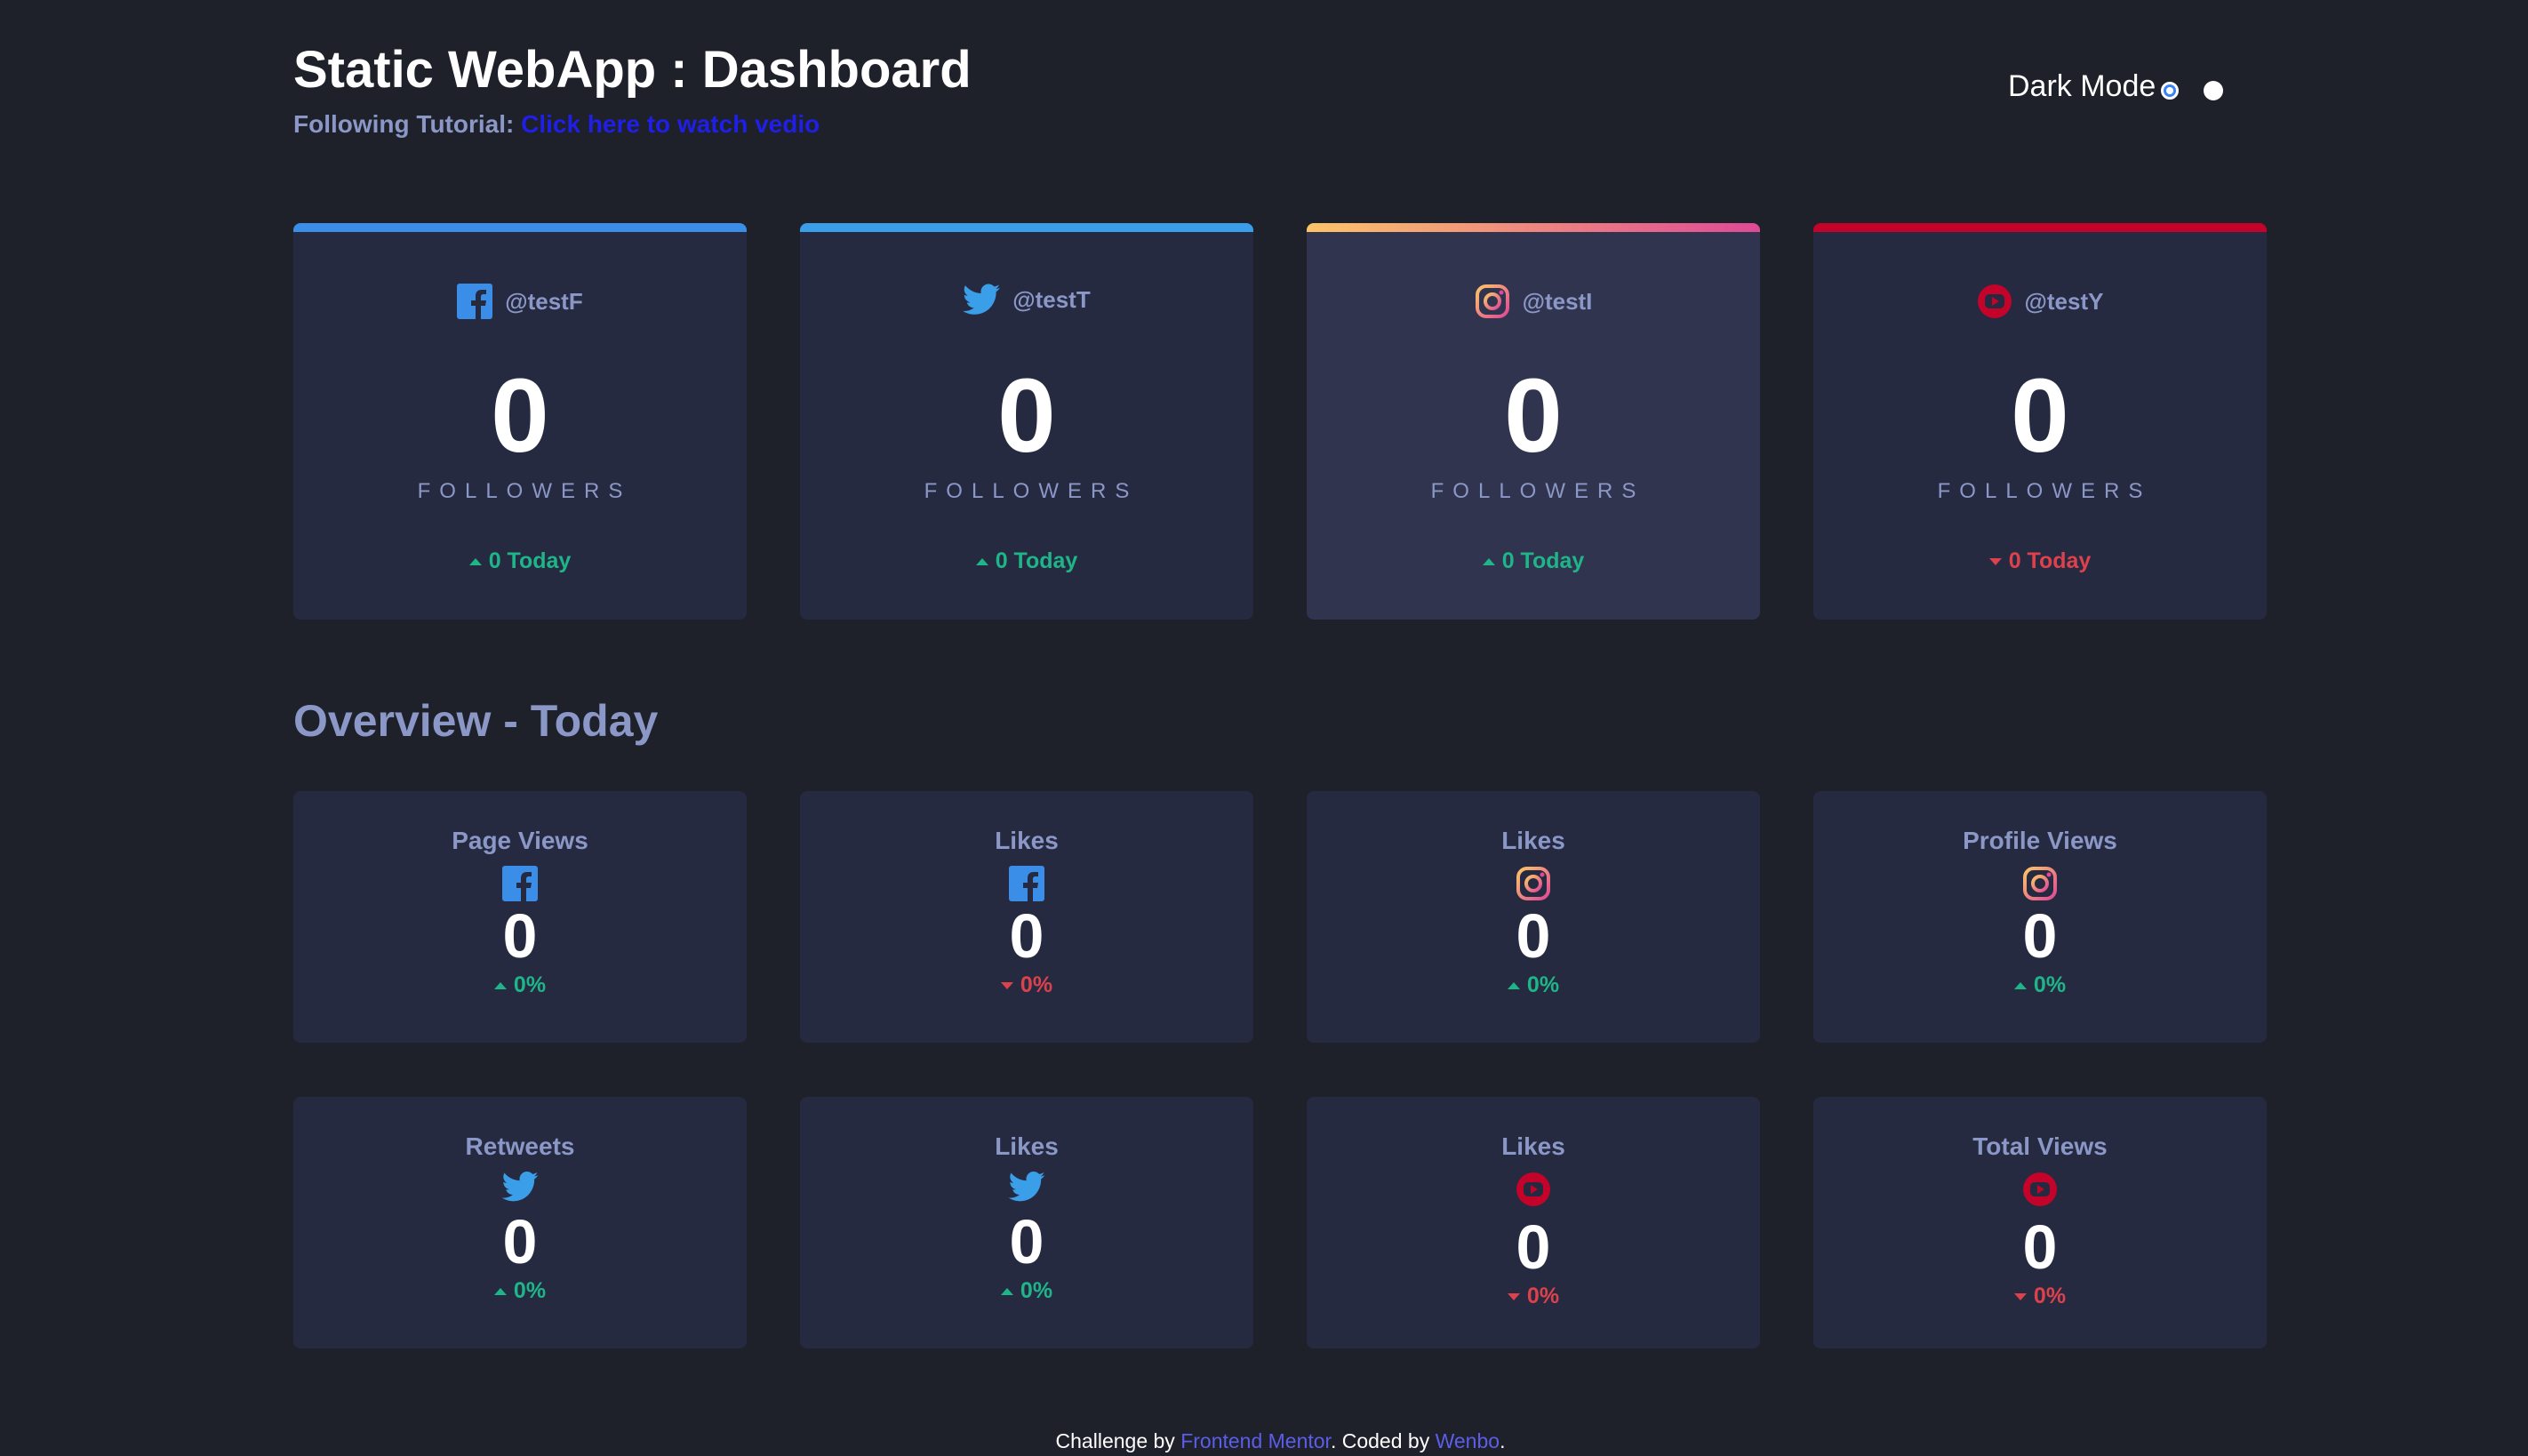  Describe the element at coordinates (2214, 90) in the screenshot. I see `dark-mode-radio-off` at that location.